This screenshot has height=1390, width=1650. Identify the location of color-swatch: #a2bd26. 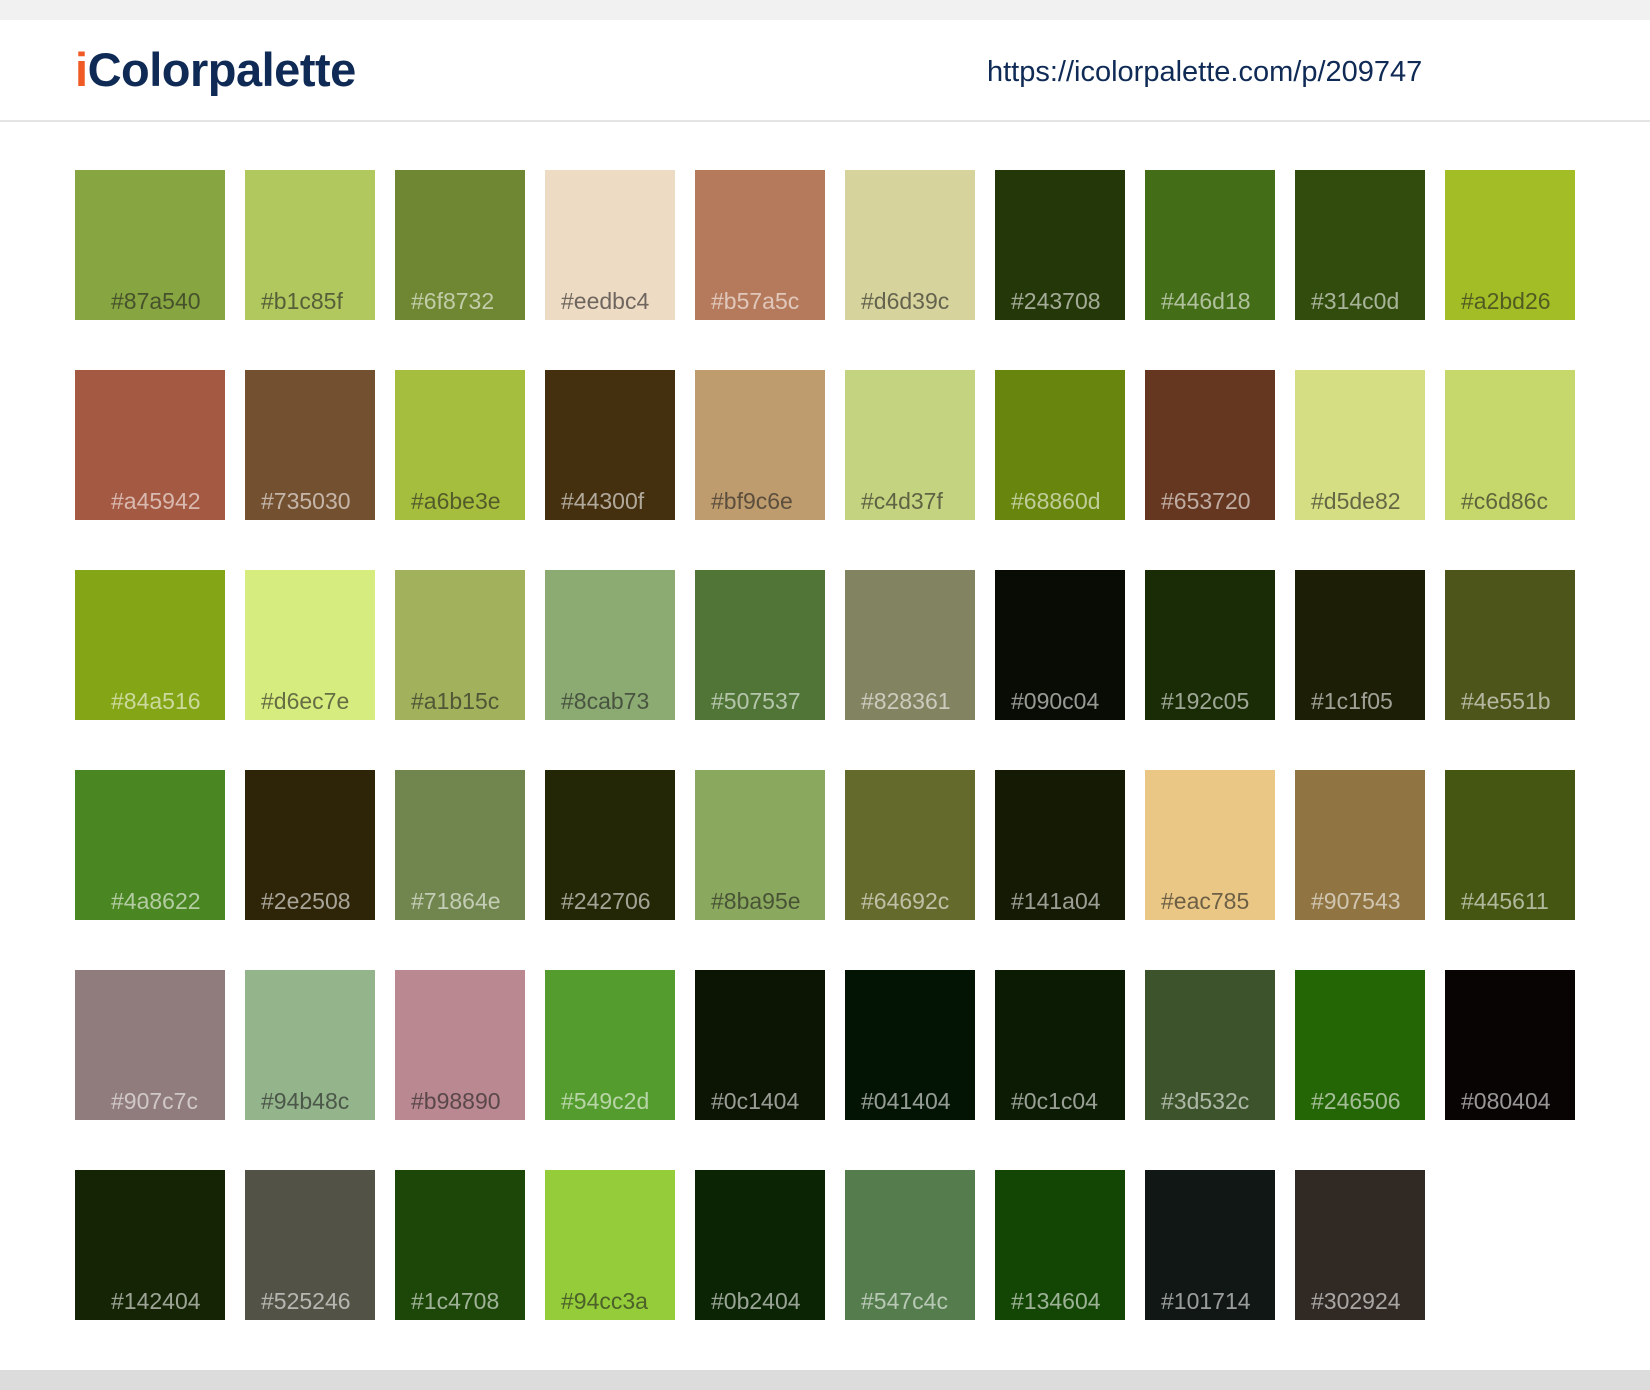
(1510, 245).